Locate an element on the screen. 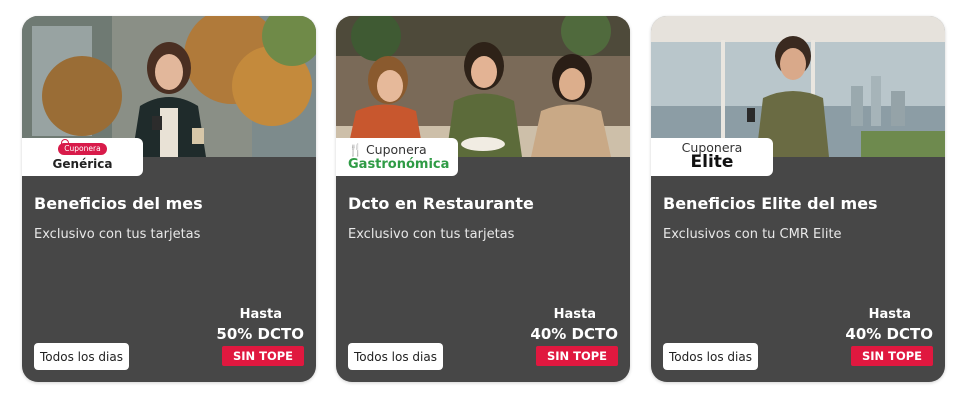  brand-generica: Cuponera Genérica is located at coordinates (82, 157).